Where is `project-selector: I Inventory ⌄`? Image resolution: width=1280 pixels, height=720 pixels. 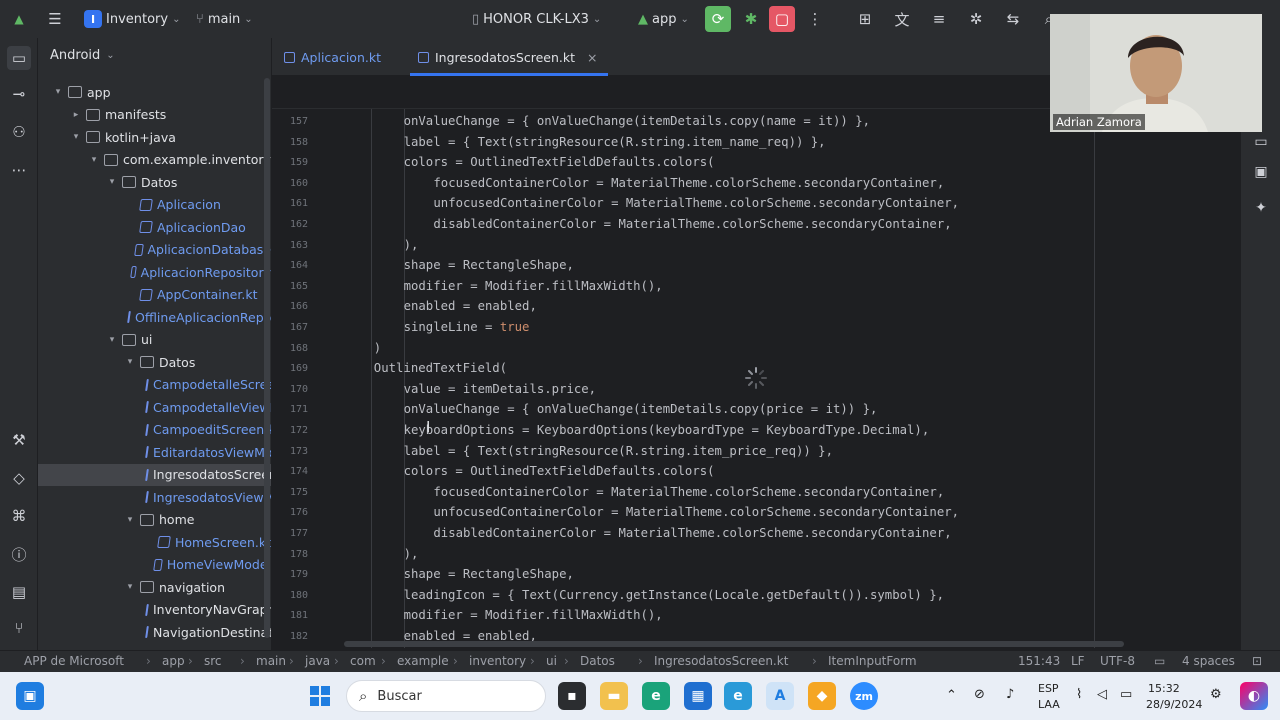
project-selector: I Inventory ⌄ is located at coordinates (132, 19).